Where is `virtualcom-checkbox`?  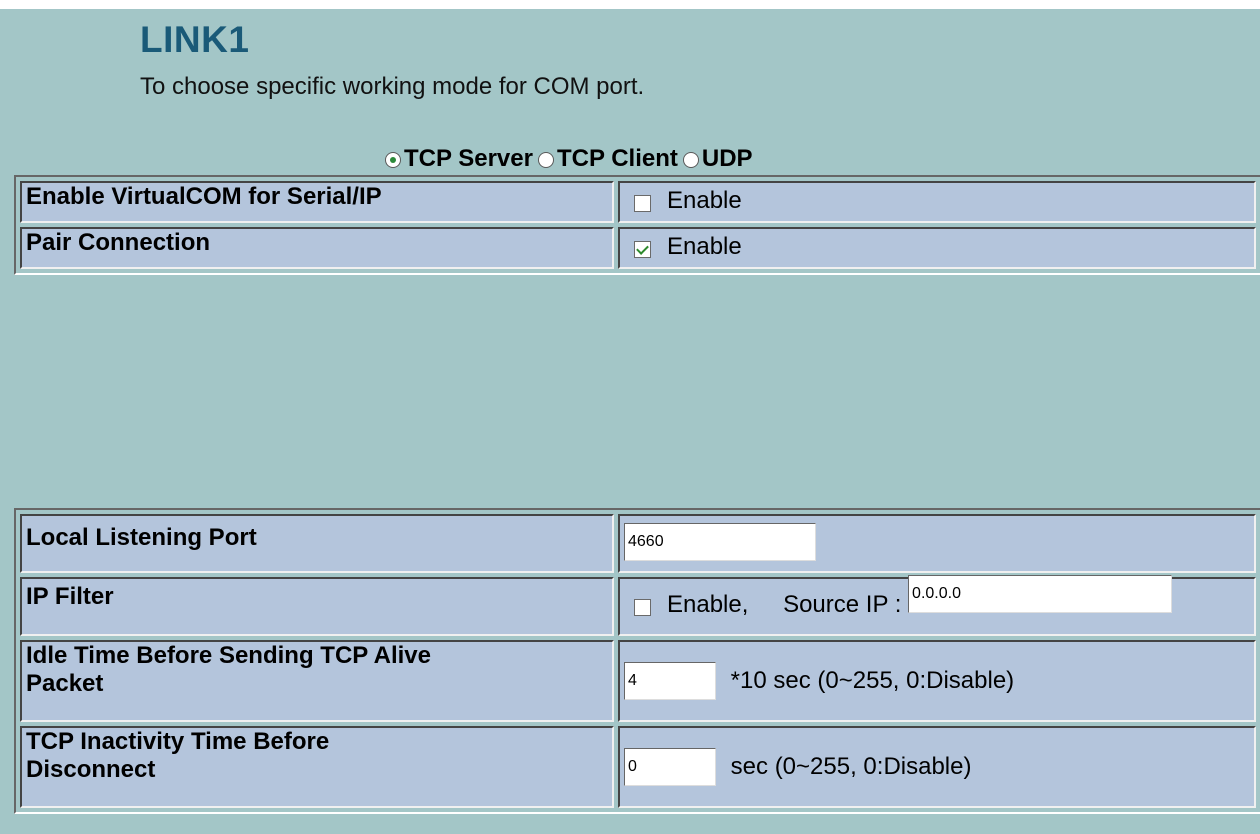 virtualcom-checkbox is located at coordinates (642, 203).